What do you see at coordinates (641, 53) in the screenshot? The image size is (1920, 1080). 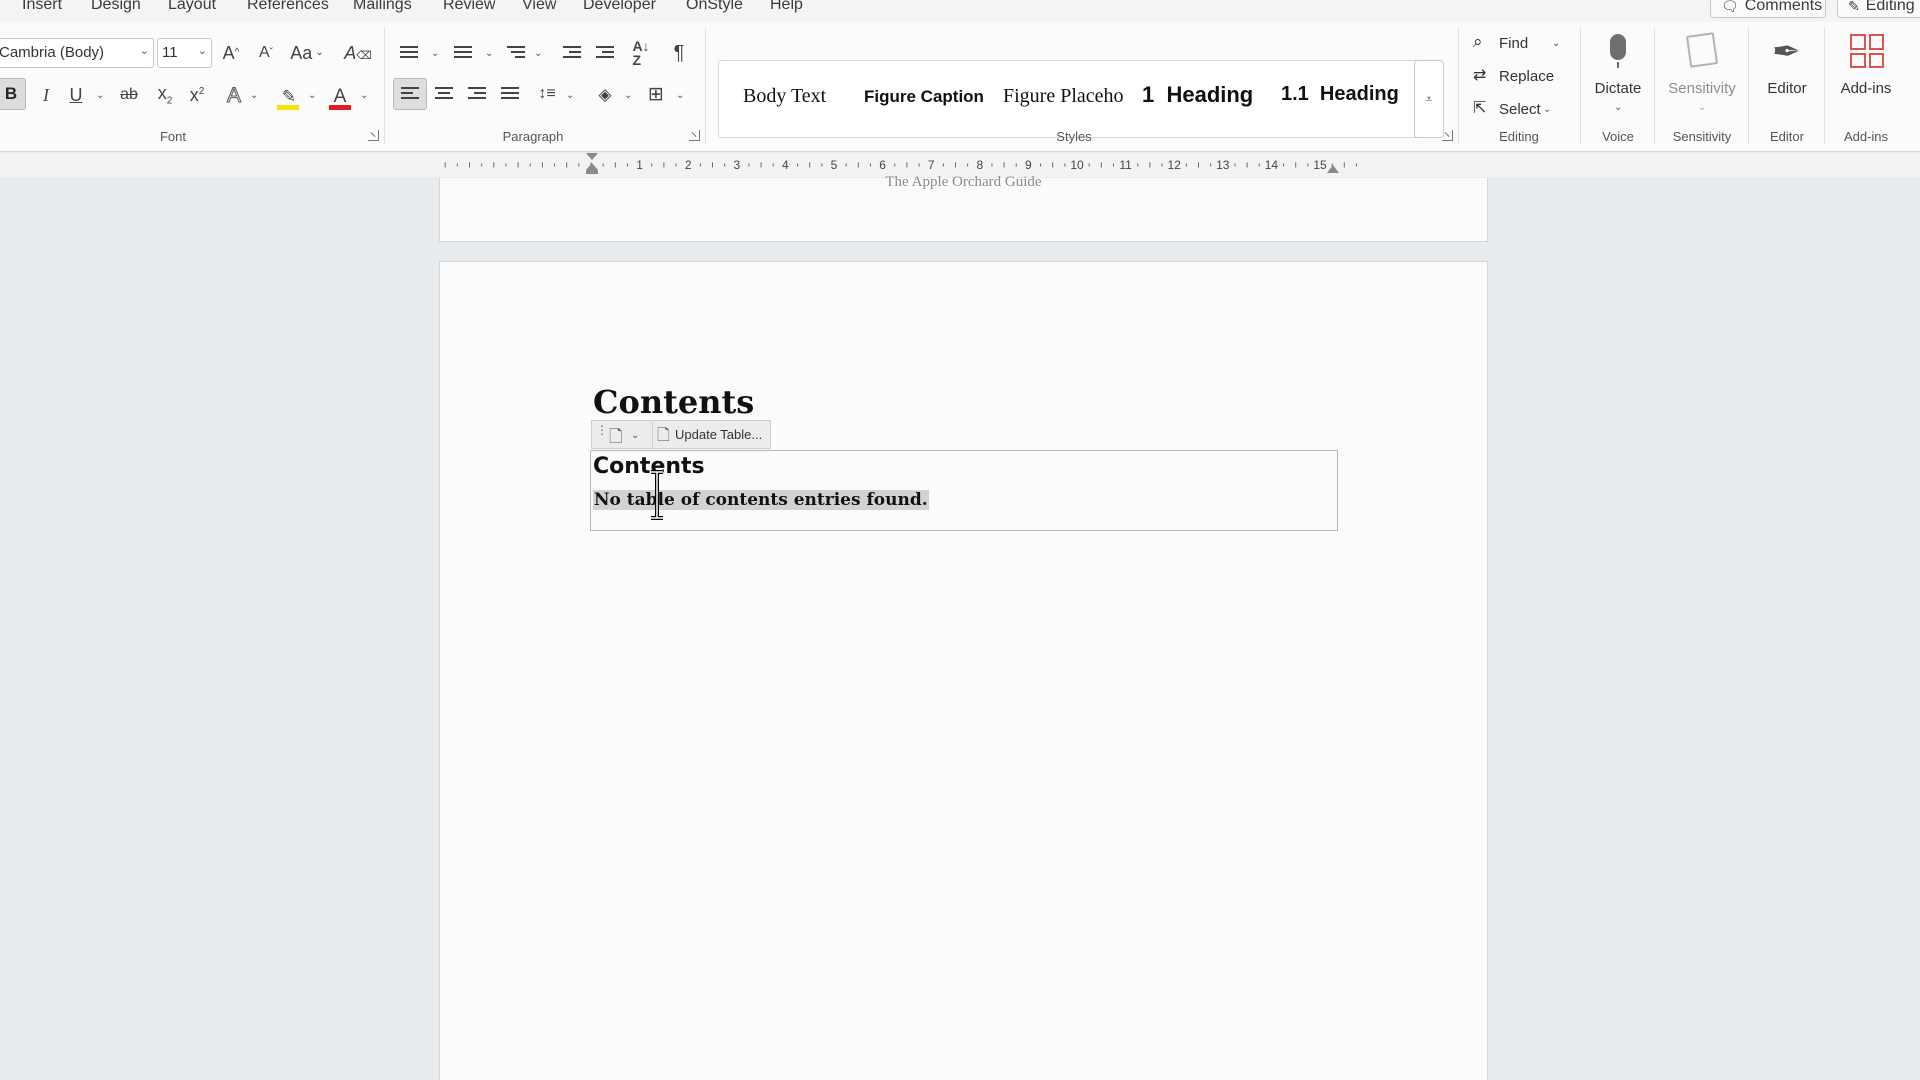 I see `sort-button: A↓ Z` at bounding box center [641, 53].